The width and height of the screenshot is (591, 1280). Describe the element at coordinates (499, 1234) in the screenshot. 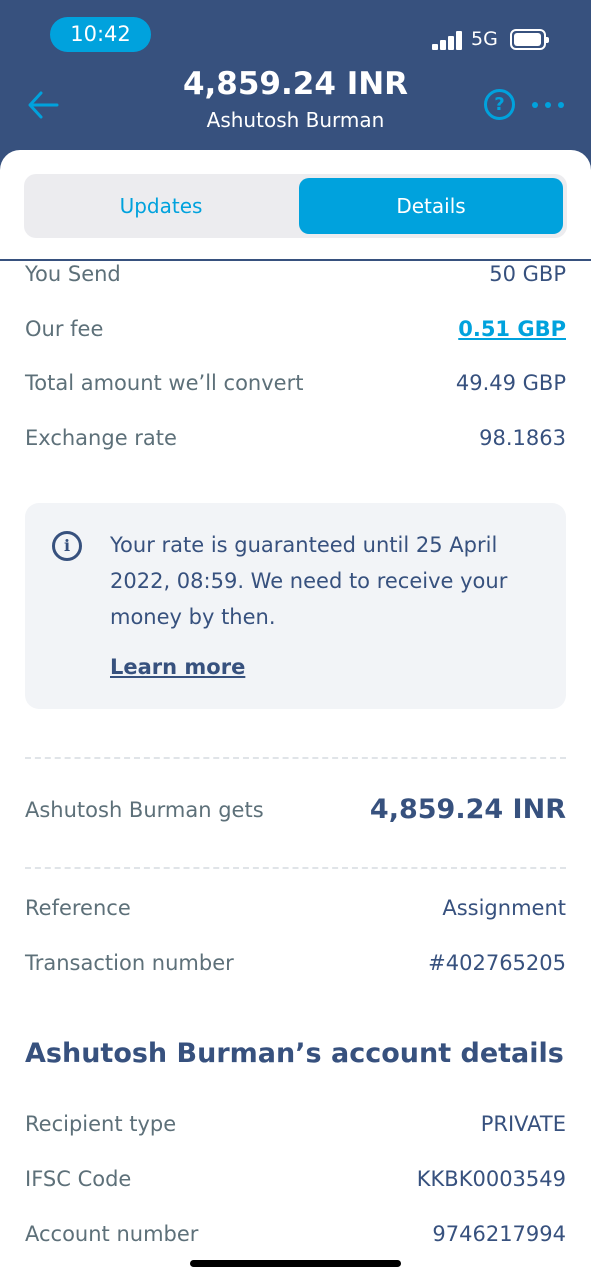

I see `detail-value: 9746217994` at that location.